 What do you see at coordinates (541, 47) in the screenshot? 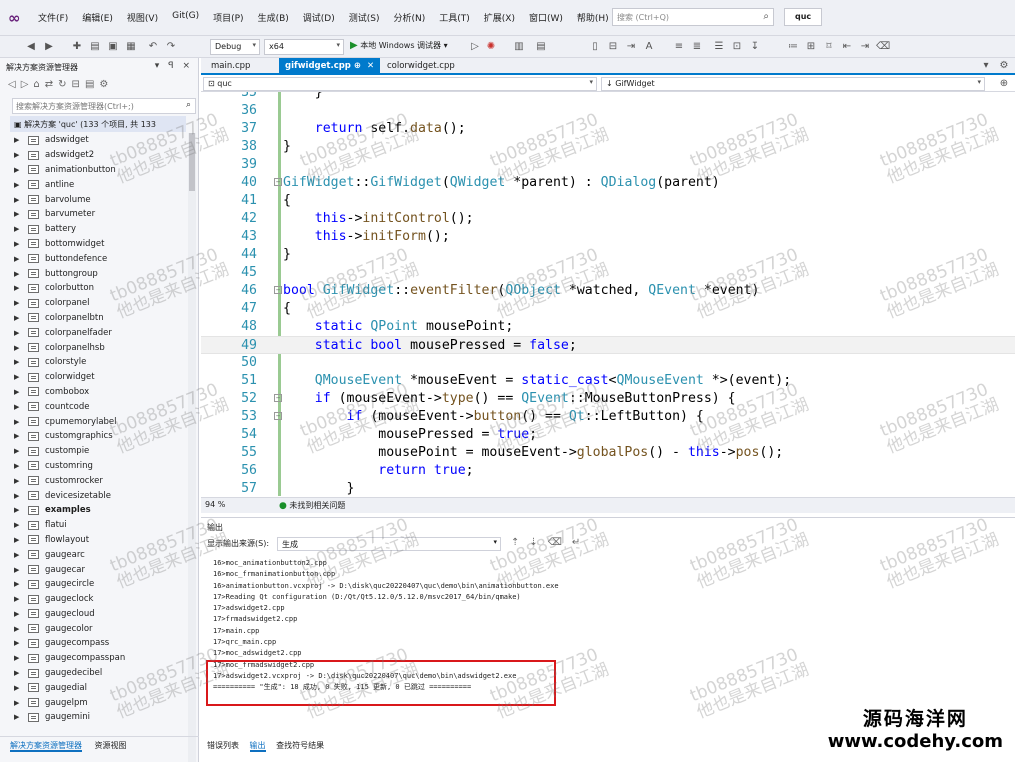
I see `build-icon: ▤` at bounding box center [541, 47].